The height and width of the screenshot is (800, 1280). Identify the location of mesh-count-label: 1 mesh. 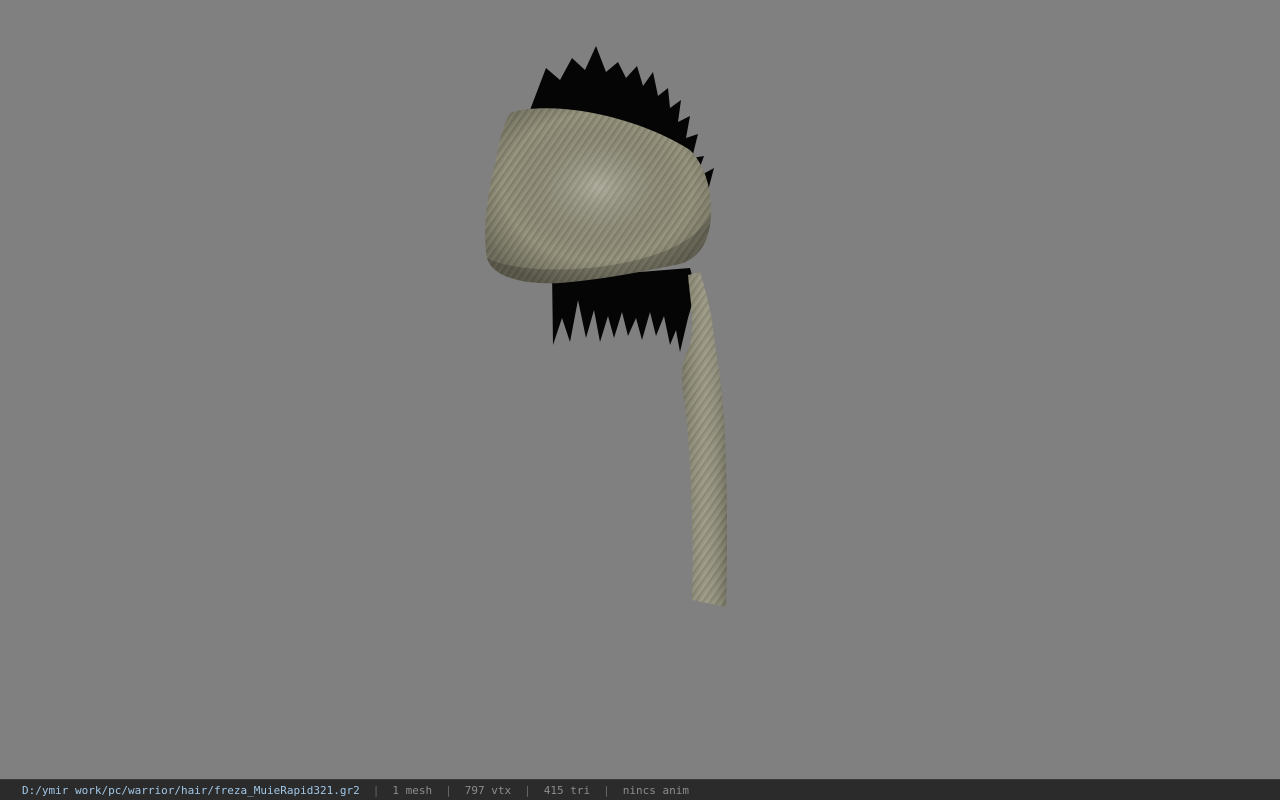
(412, 790).